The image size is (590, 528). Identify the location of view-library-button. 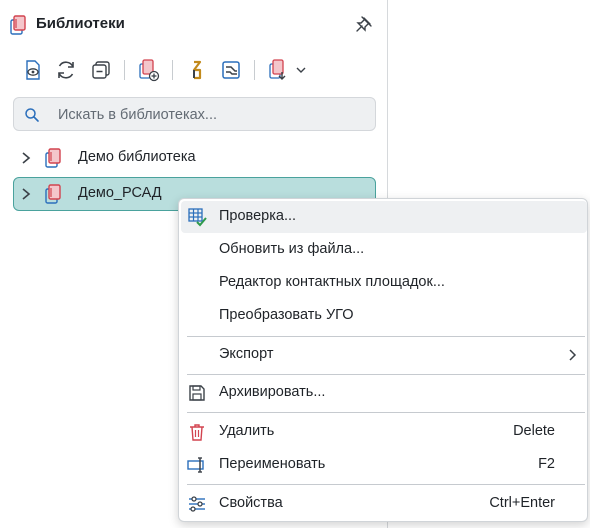
(33, 70).